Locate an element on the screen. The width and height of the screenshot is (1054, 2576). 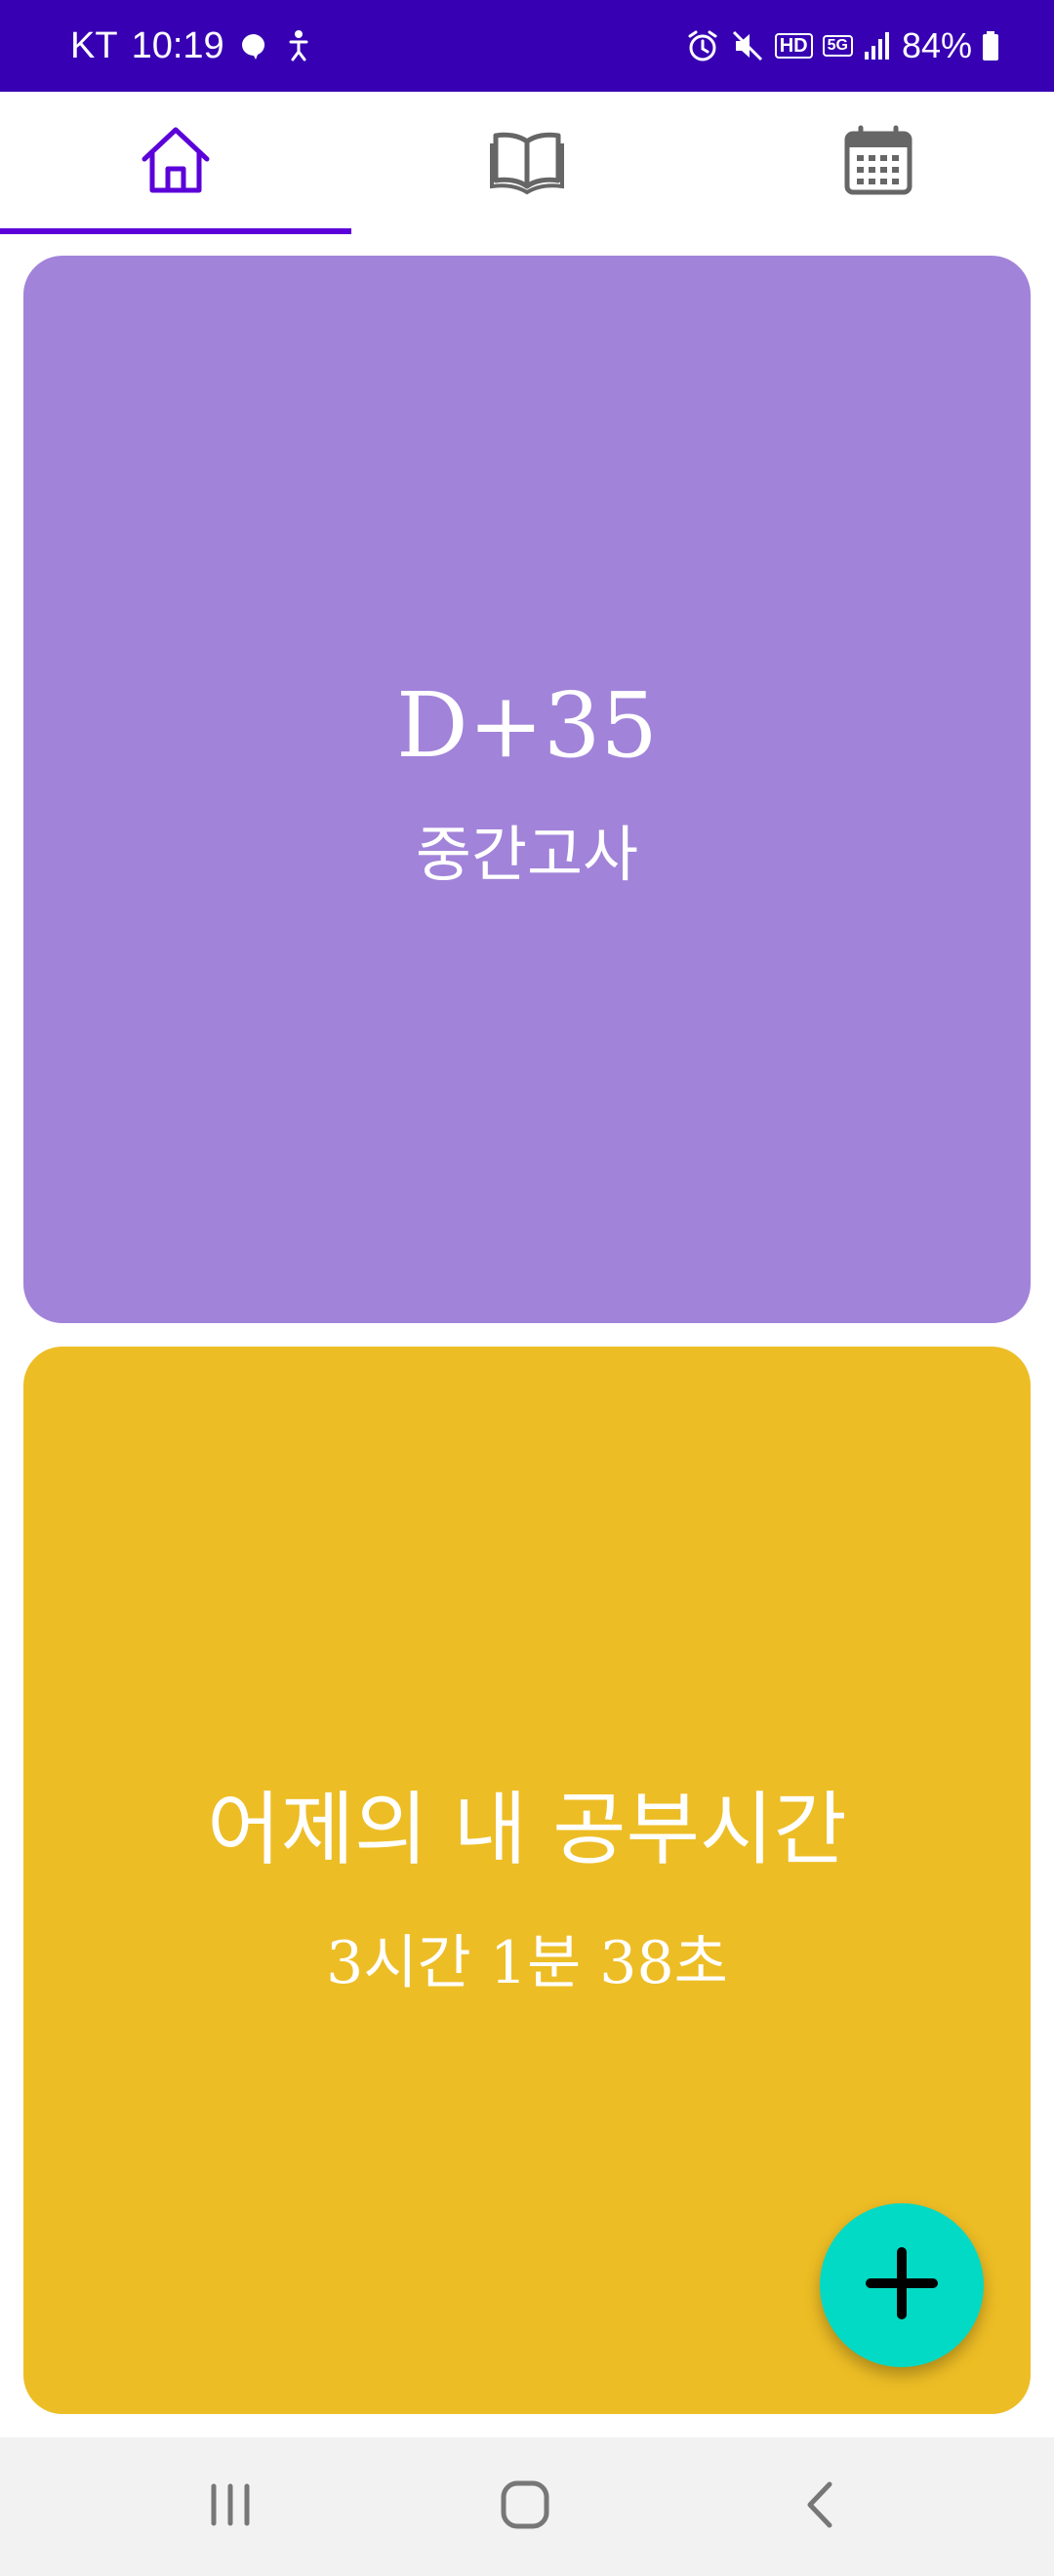
calendar-icon is located at coordinates (878, 163).